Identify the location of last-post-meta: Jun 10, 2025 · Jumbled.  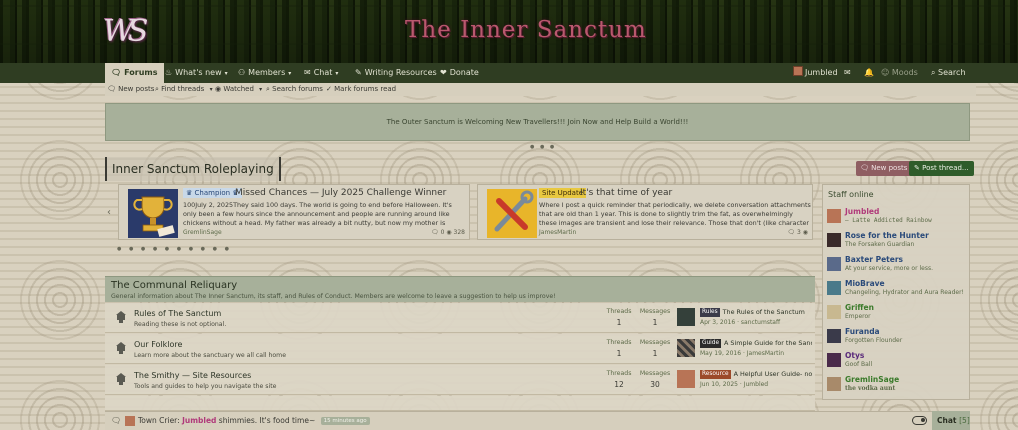
(734, 384).